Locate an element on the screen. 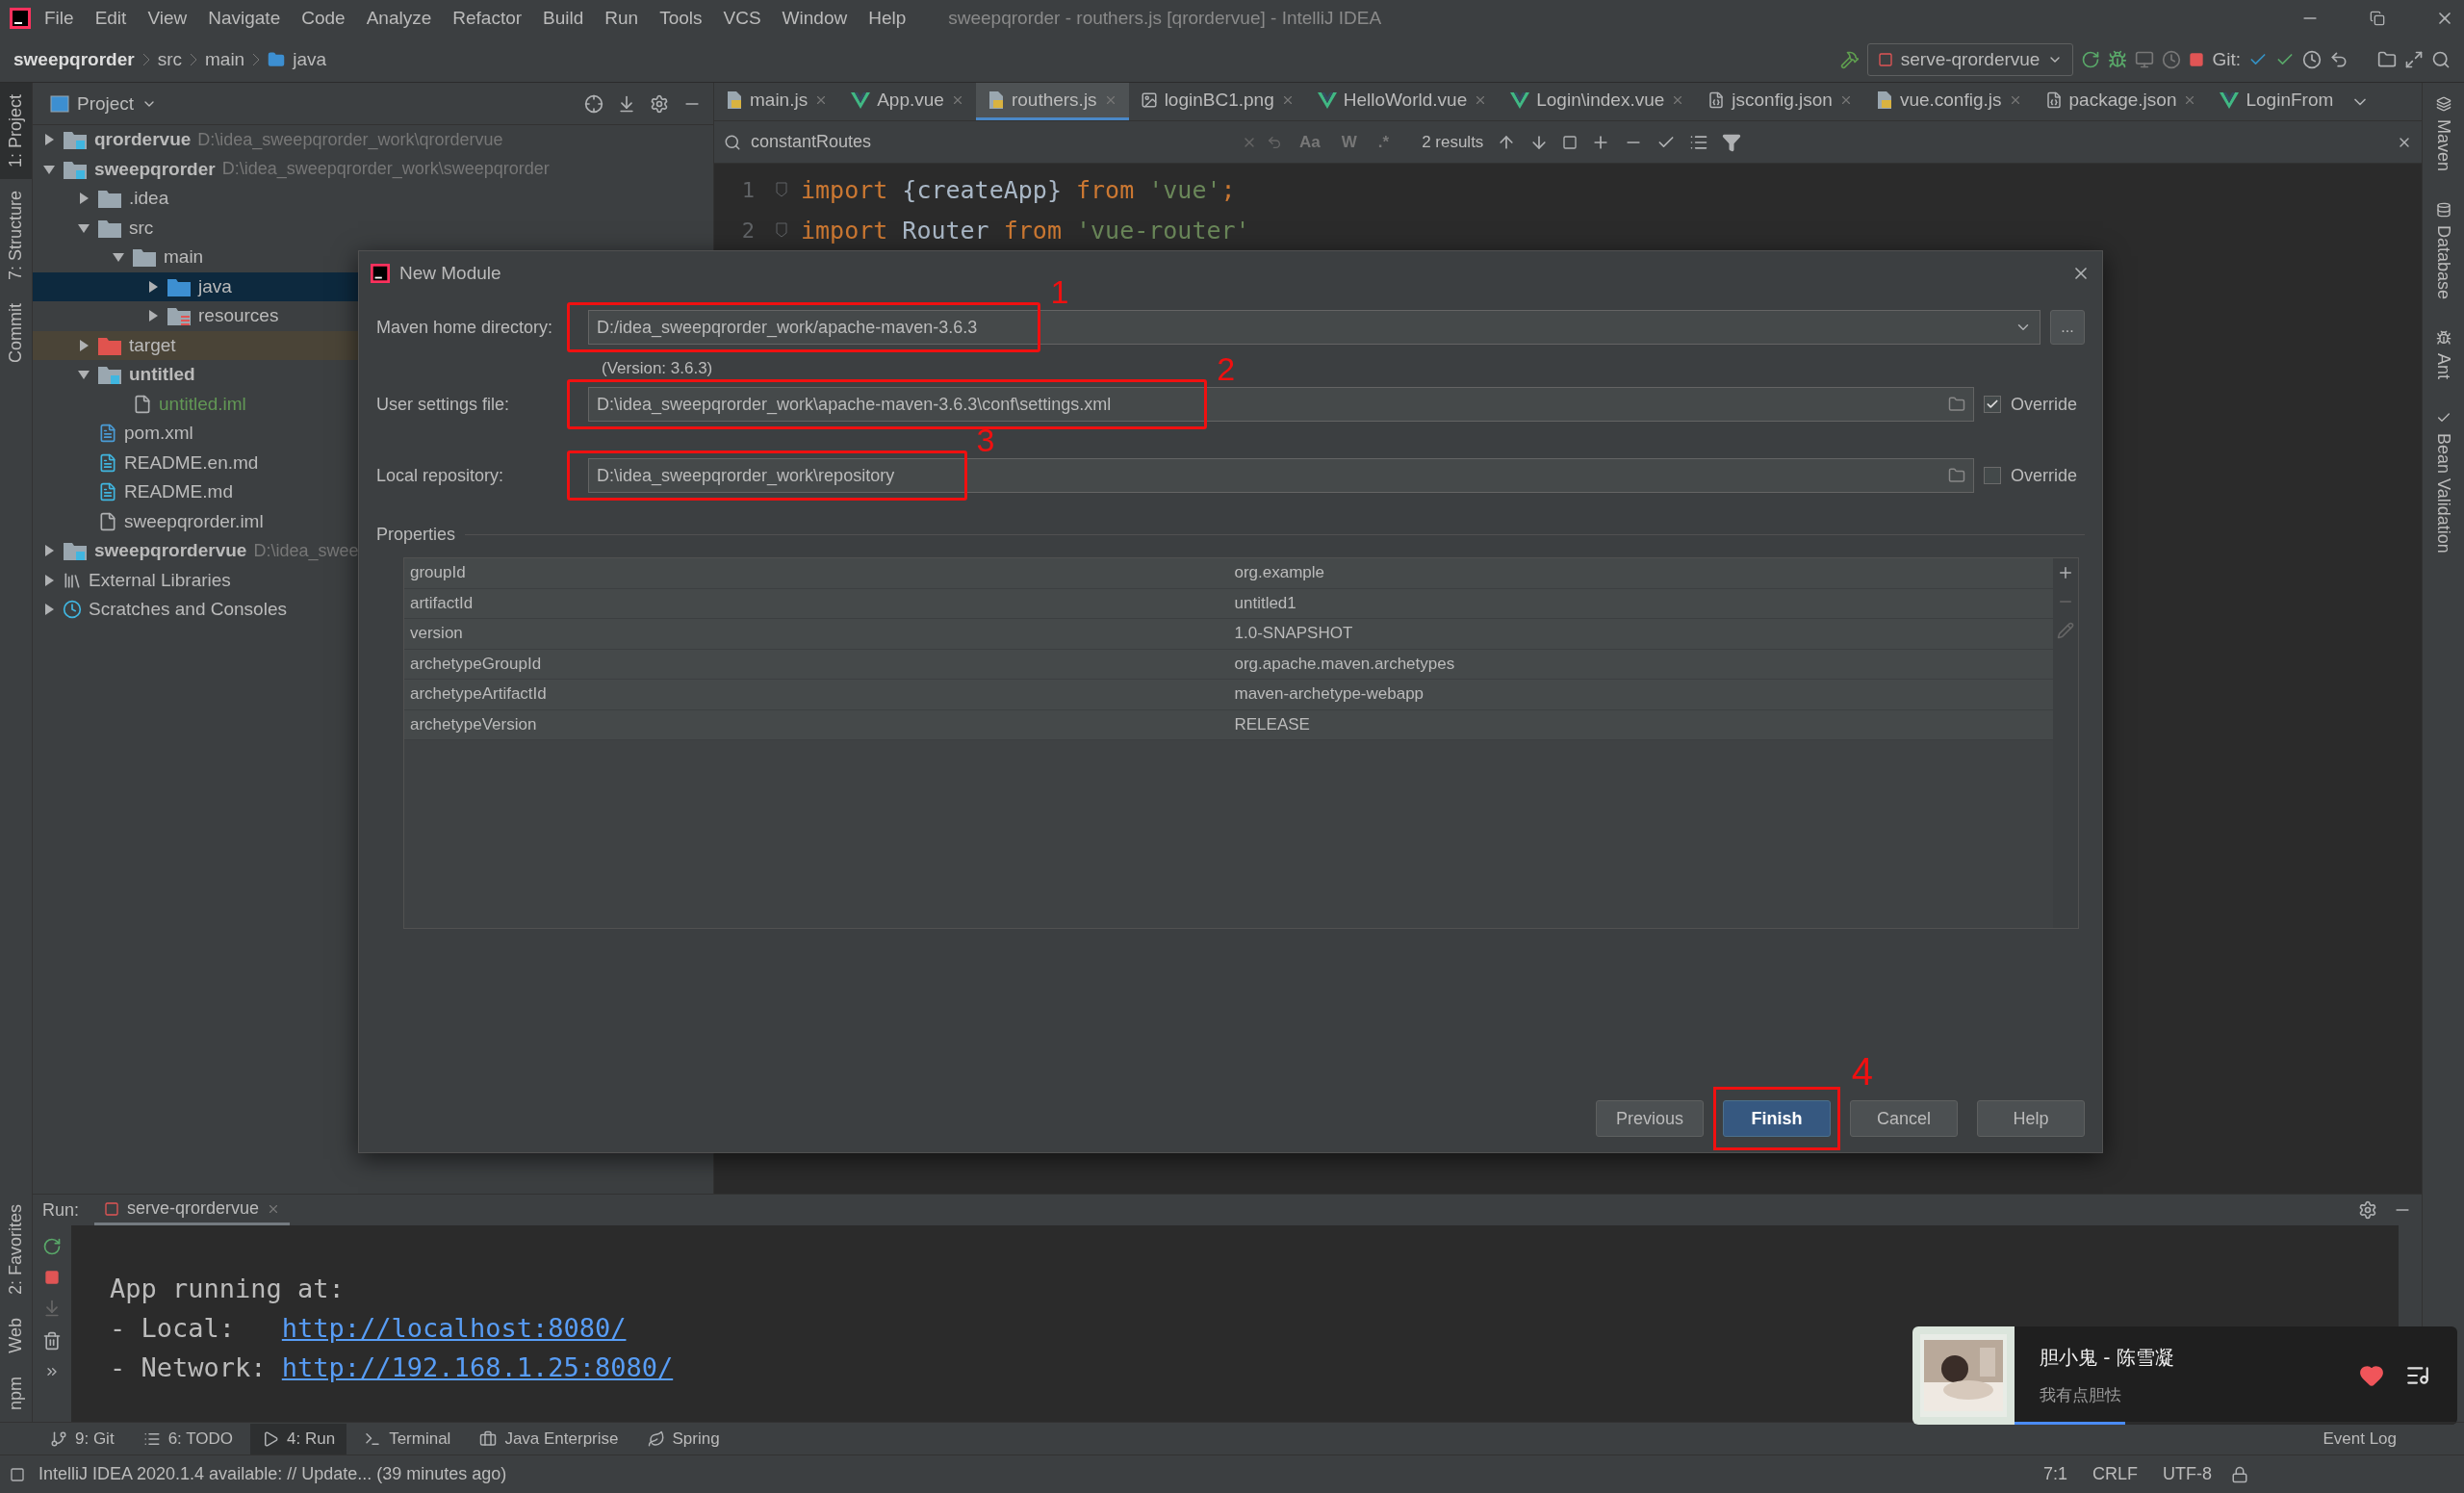  table-cell-text: artifactId is located at coordinates (442, 603).